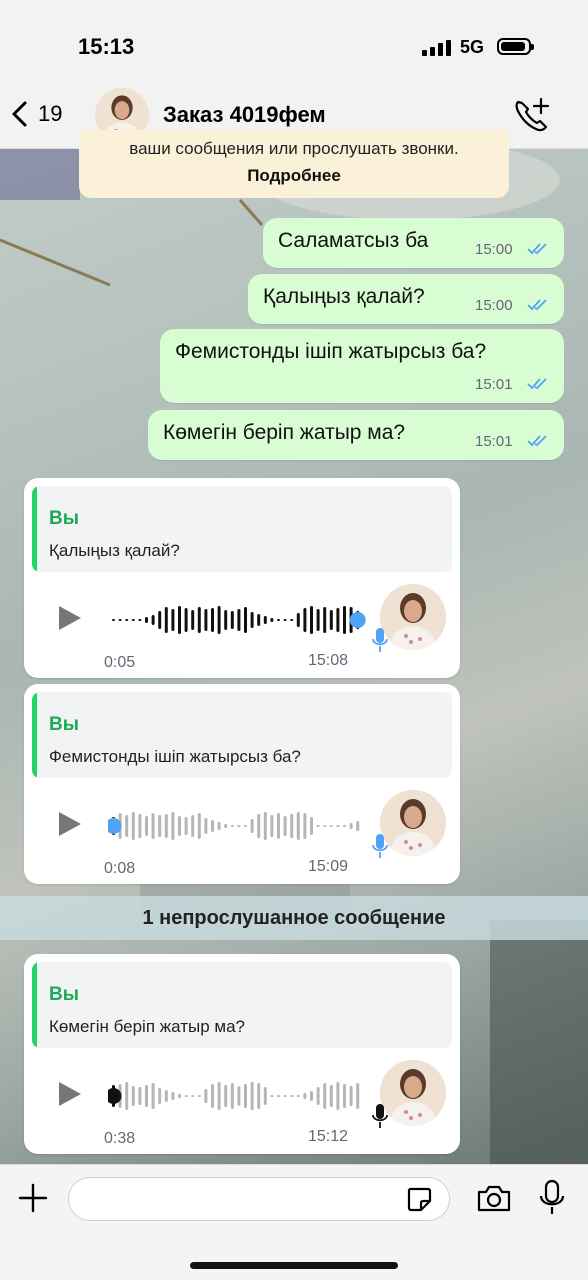 The image size is (588, 1280). What do you see at coordinates (356, 435) in the screenshot?
I see `message-bubble: Көмегін беріп жатыр ма? 15:01` at bounding box center [356, 435].